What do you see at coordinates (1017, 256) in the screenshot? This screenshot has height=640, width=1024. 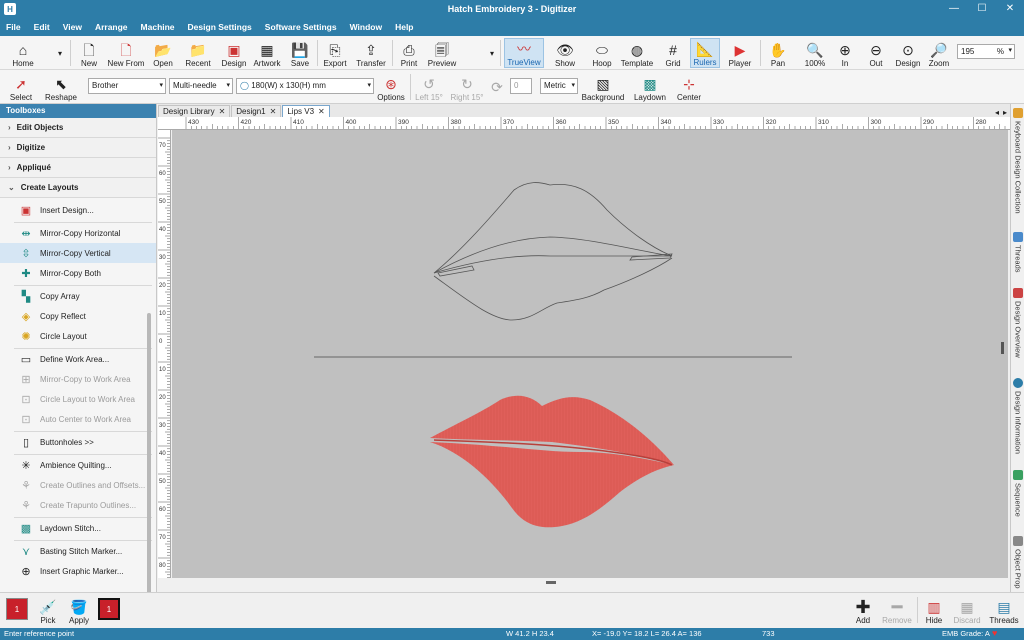 I see `dock-tab-threads: Threads` at bounding box center [1017, 256].